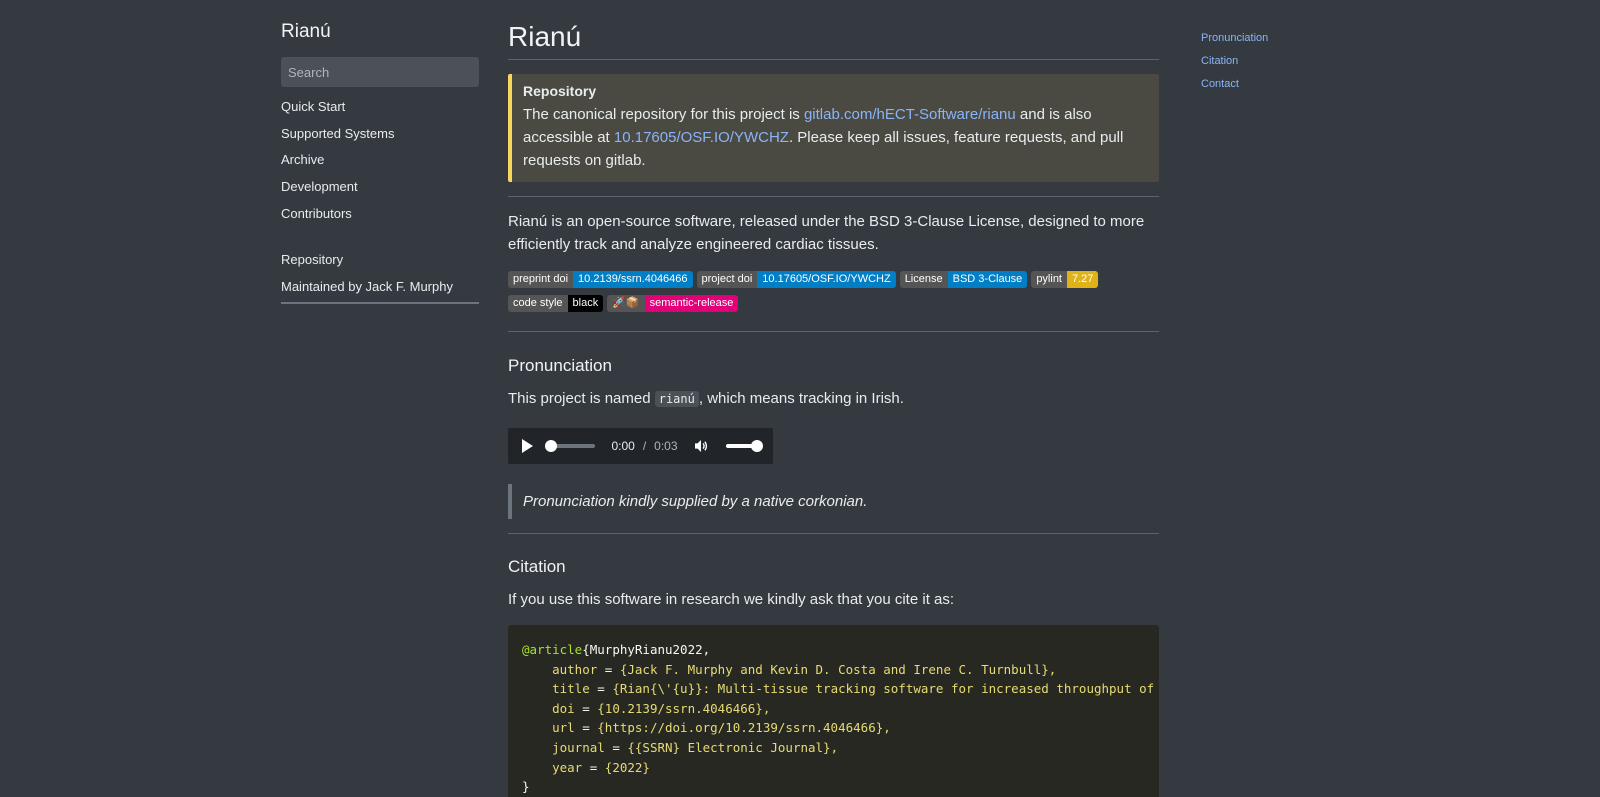 The width and height of the screenshot is (1600, 797). Describe the element at coordinates (676, 399) in the screenshot. I see `project-name-code: rianú` at that location.